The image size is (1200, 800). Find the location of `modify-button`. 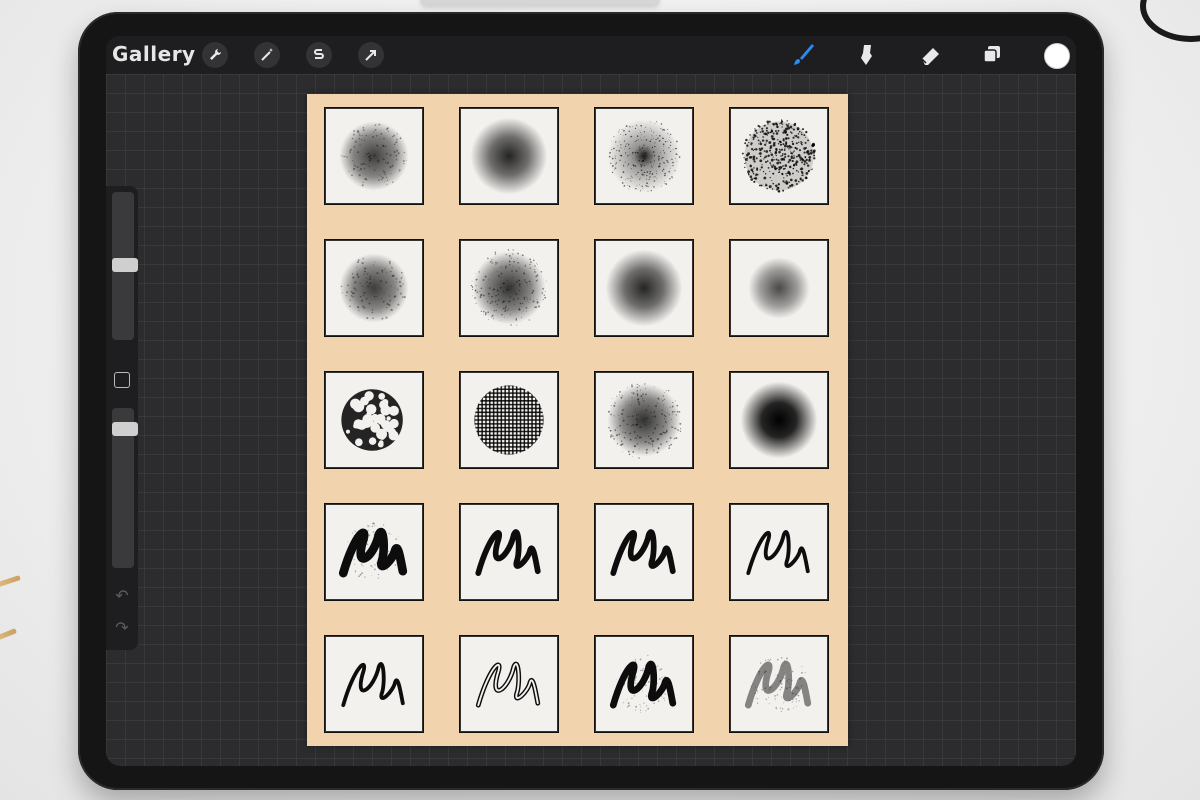

modify-button is located at coordinates (122, 380).